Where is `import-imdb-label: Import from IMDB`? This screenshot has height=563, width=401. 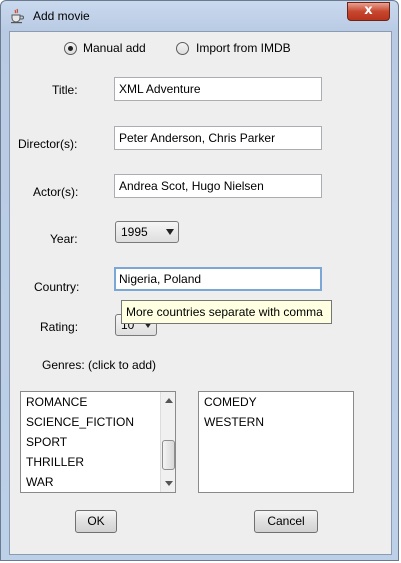 import-imdb-label: Import from IMDB is located at coordinates (243, 48).